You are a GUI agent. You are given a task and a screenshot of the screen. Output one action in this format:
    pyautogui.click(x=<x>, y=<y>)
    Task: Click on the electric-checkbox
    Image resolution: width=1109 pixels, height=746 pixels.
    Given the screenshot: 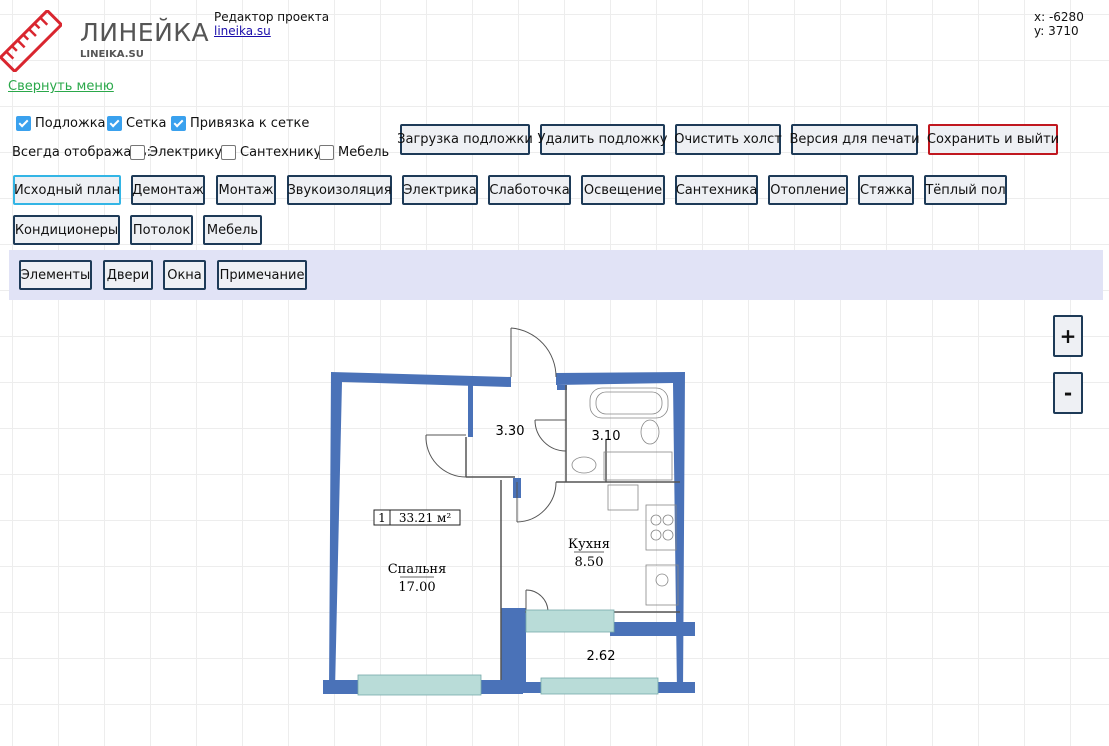 What is the action you would take?
    pyautogui.click(x=137, y=152)
    